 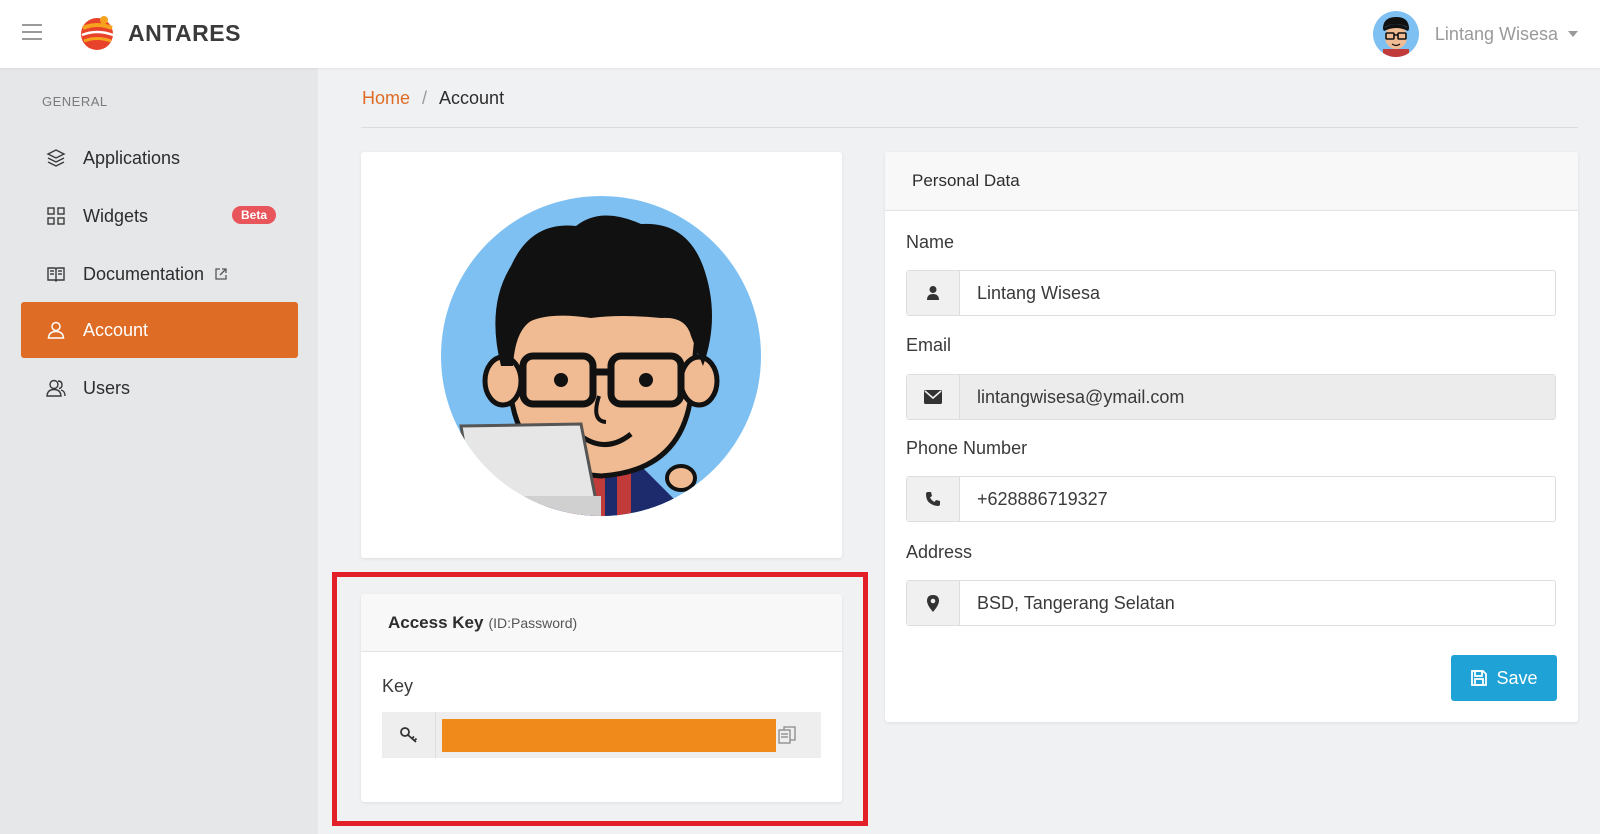 I want to click on sidebar-item-label: Users, so click(x=107, y=387).